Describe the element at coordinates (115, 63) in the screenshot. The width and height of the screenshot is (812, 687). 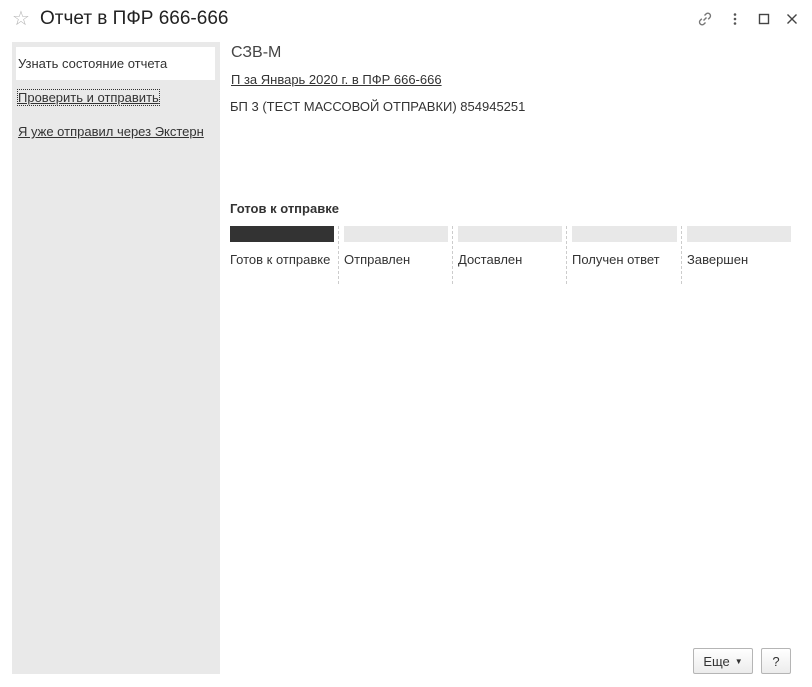
I see `sidebar-item-check-status: Узнать состояние отчета` at that location.